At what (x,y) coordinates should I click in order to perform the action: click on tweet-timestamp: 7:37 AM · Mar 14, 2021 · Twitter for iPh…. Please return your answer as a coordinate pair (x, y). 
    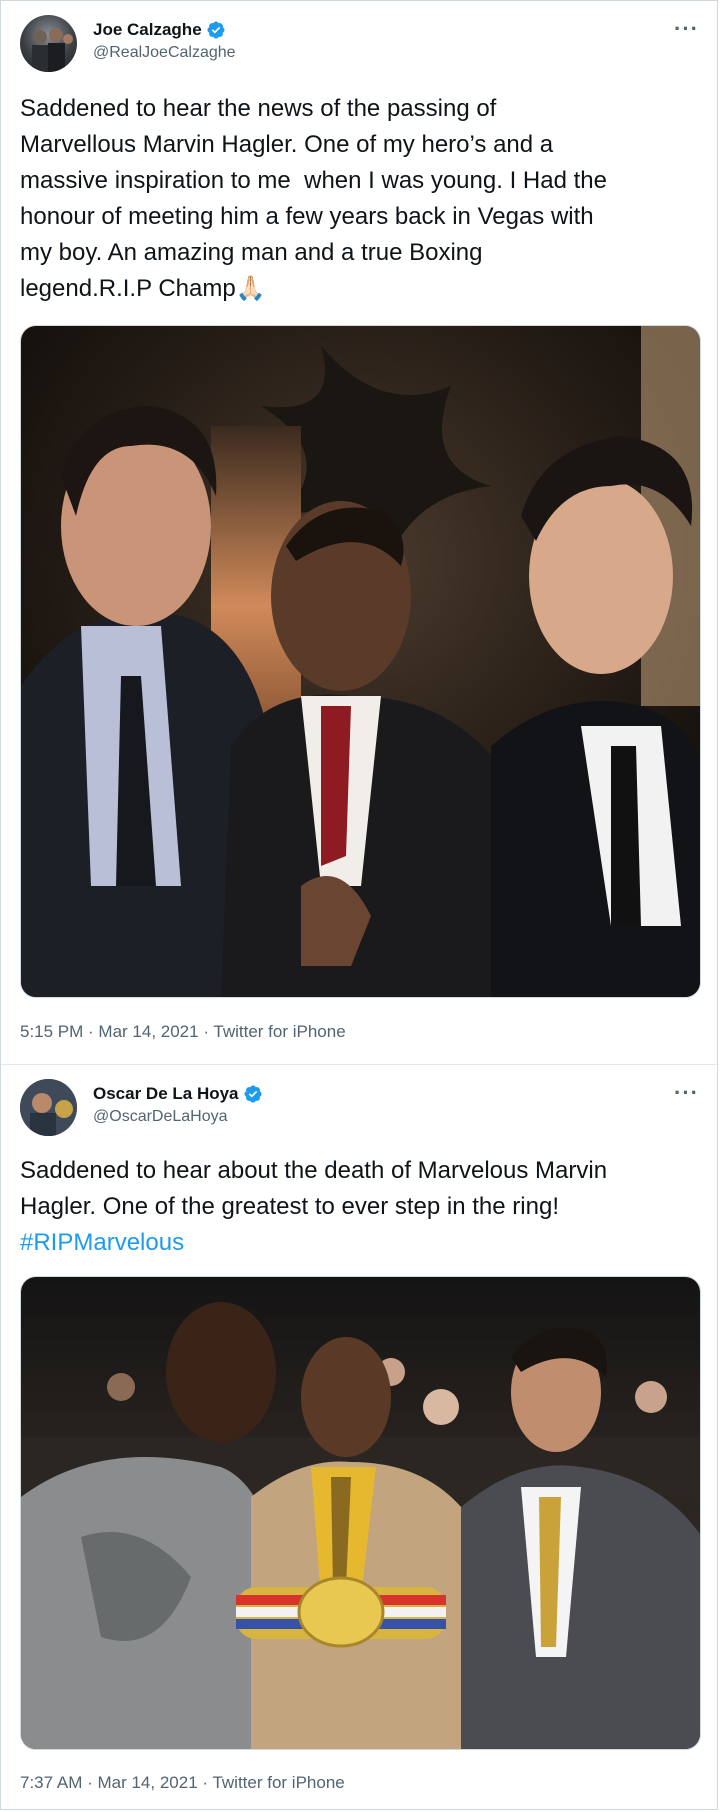
    Looking at the image, I should click on (182, 1783).